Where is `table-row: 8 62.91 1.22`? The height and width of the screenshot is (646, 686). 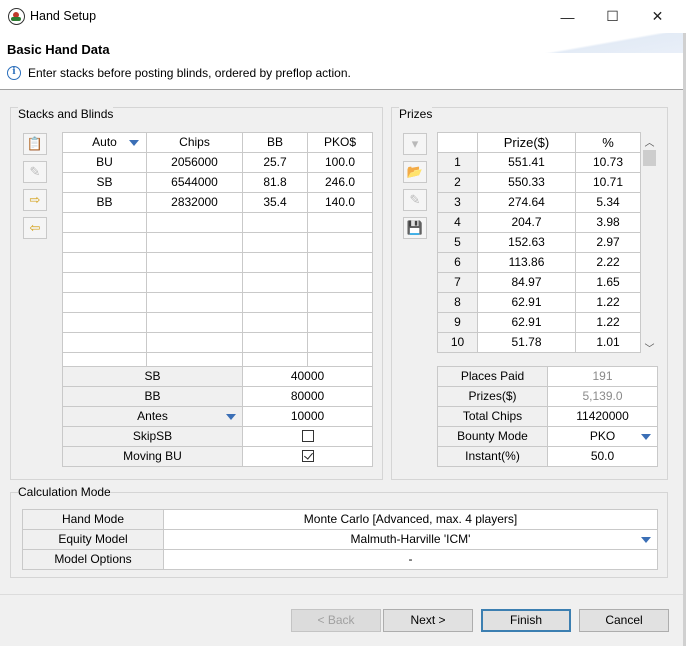
table-row: 8 62.91 1.22 is located at coordinates (539, 303).